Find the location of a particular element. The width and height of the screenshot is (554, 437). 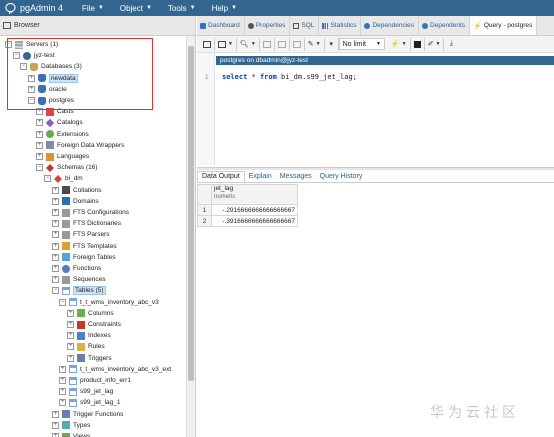

copy-button is located at coordinates (267, 44).